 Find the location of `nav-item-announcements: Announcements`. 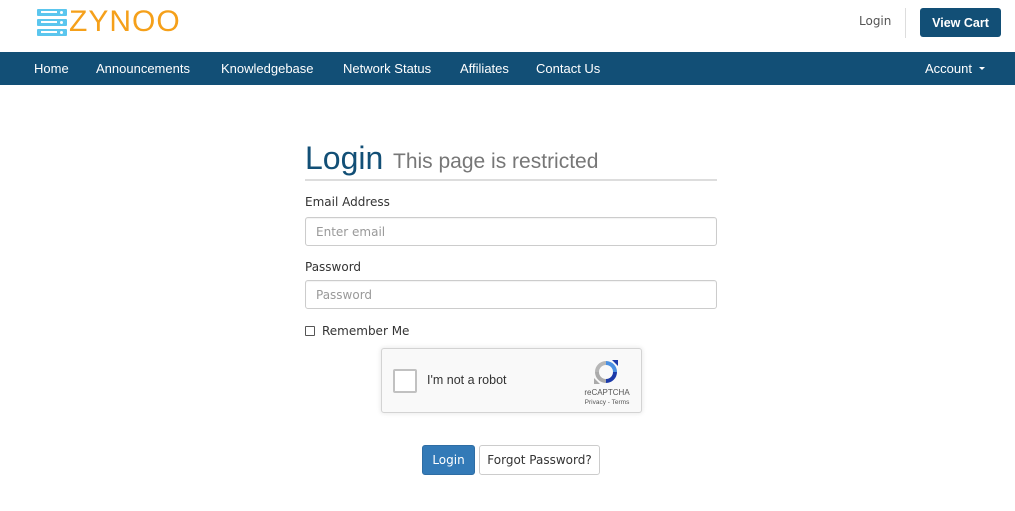

nav-item-announcements: Announcements is located at coordinates (143, 68).